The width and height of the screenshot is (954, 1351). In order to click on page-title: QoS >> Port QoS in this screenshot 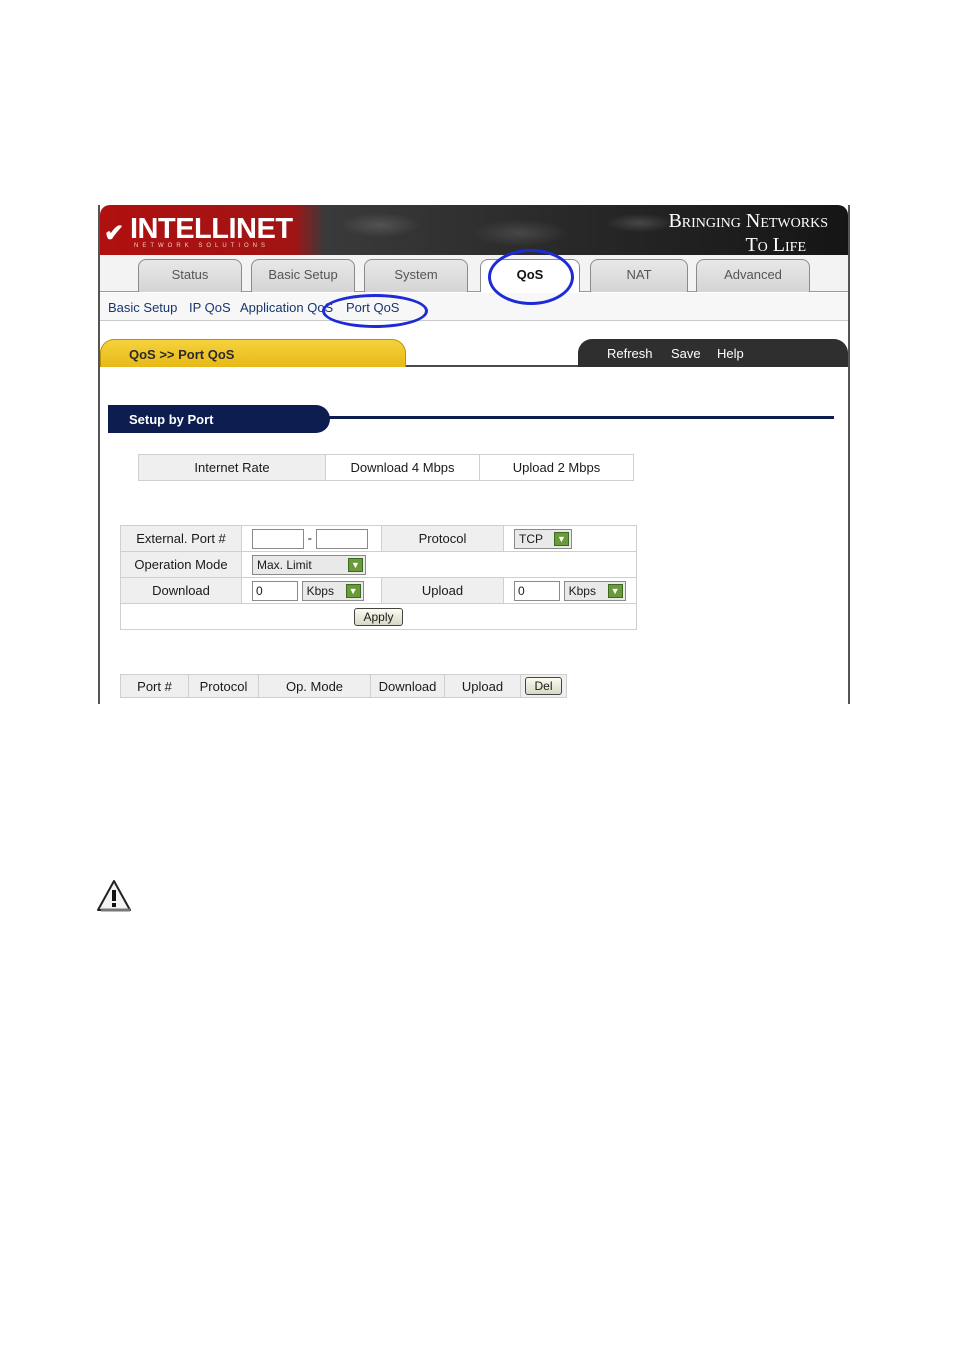, I will do `click(182, 354)`.